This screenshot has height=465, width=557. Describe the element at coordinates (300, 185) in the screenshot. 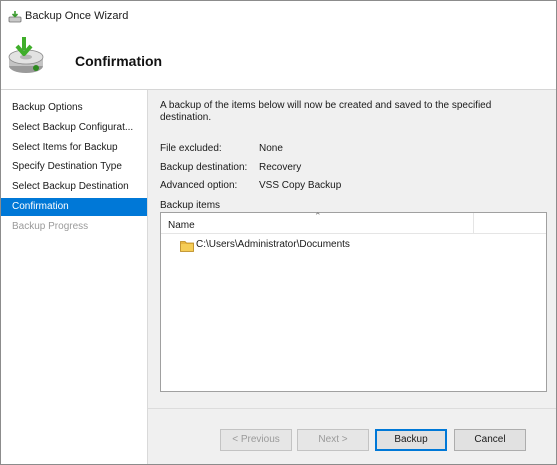

I see `advanced-option-value: VSS Copy Backup` at that location.